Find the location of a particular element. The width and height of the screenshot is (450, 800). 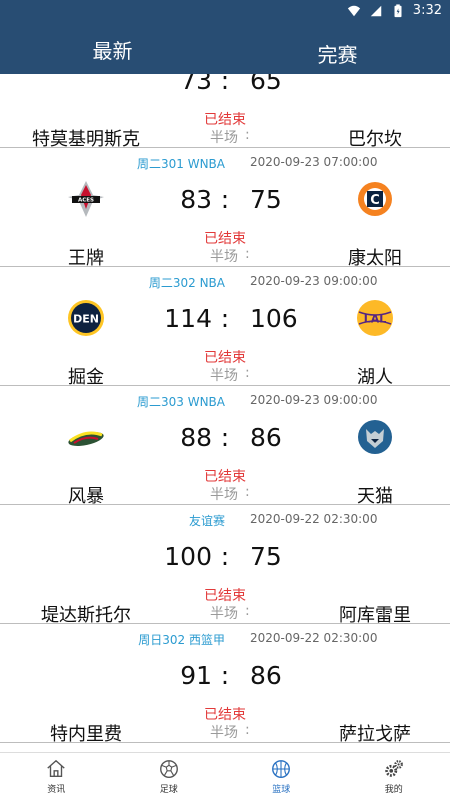

wifi-icon is located at coordinates (353, 10).